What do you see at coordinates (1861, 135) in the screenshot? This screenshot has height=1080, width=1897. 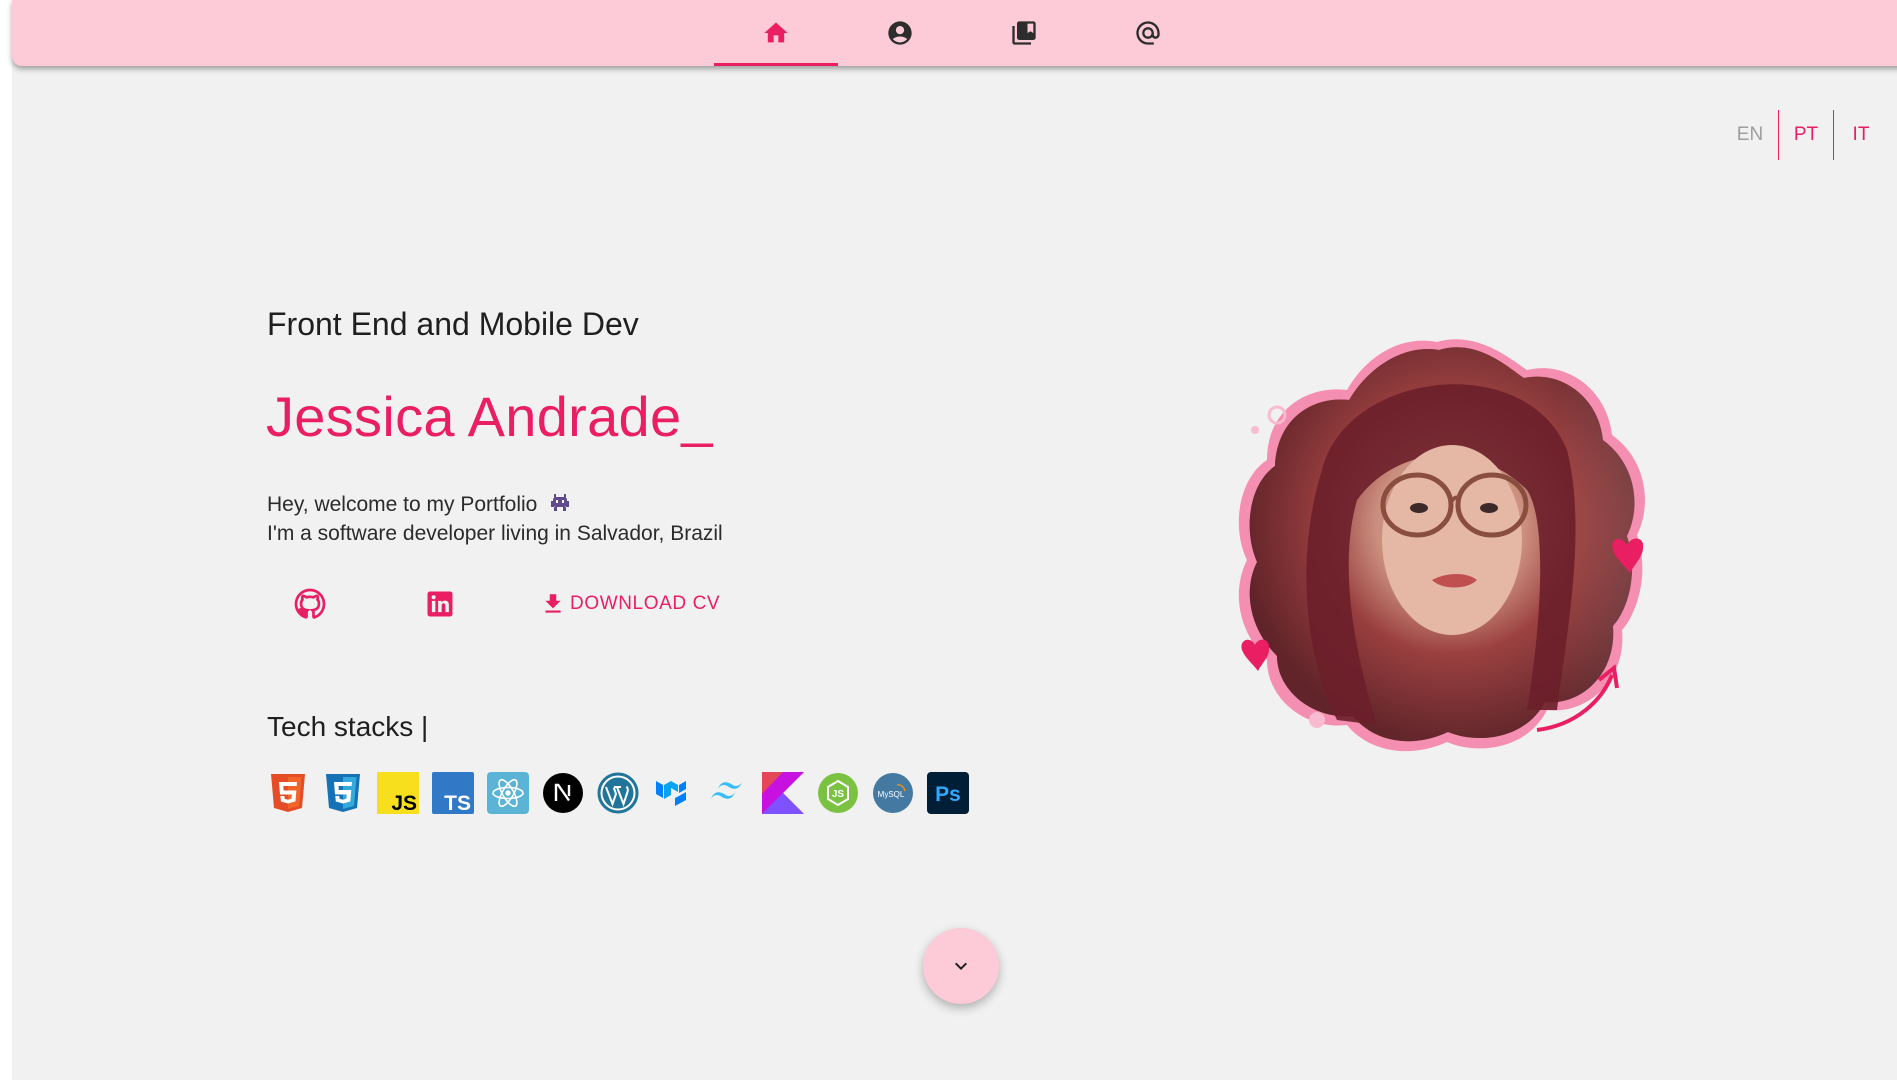 I see `lang-it-button: IT` at bounding box center [1861, 135].